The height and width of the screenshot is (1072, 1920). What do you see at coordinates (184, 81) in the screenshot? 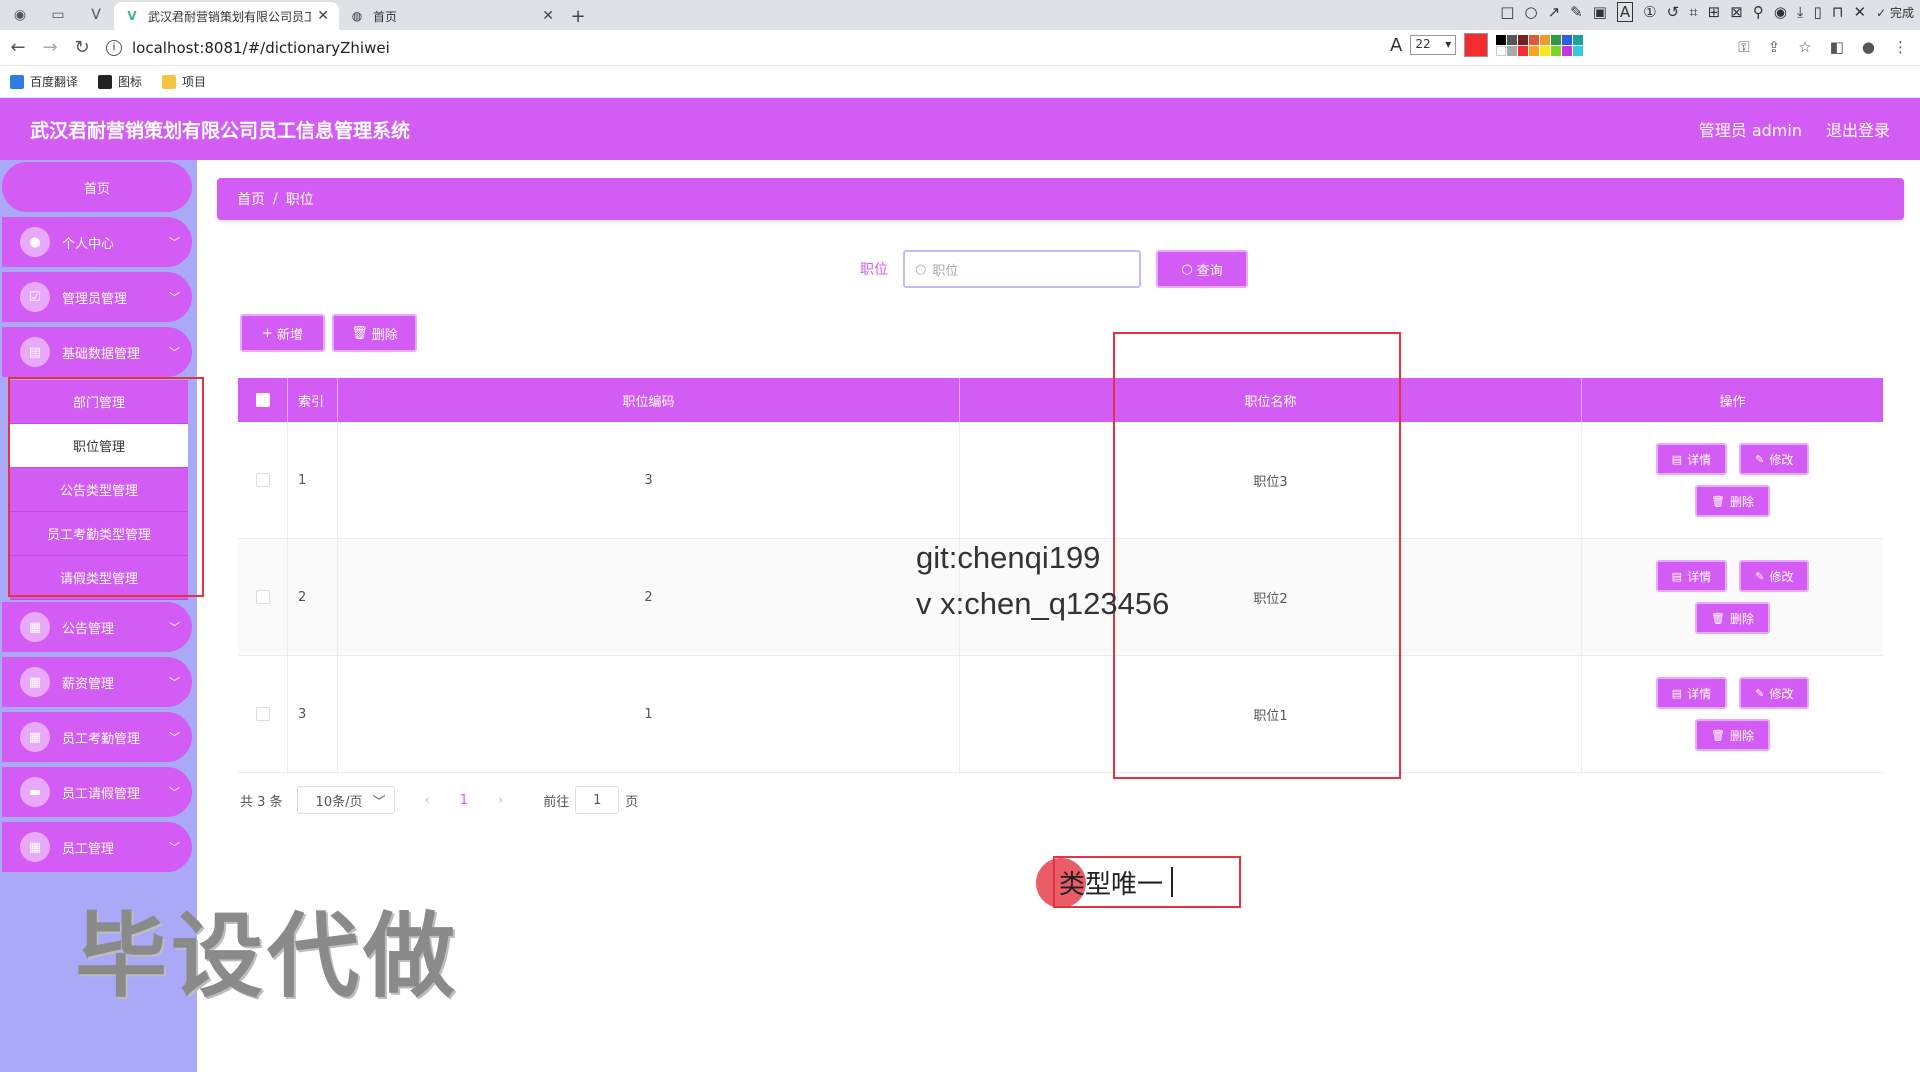
I see `bookmark-projects: 项目` at bounding box center [184, 81].